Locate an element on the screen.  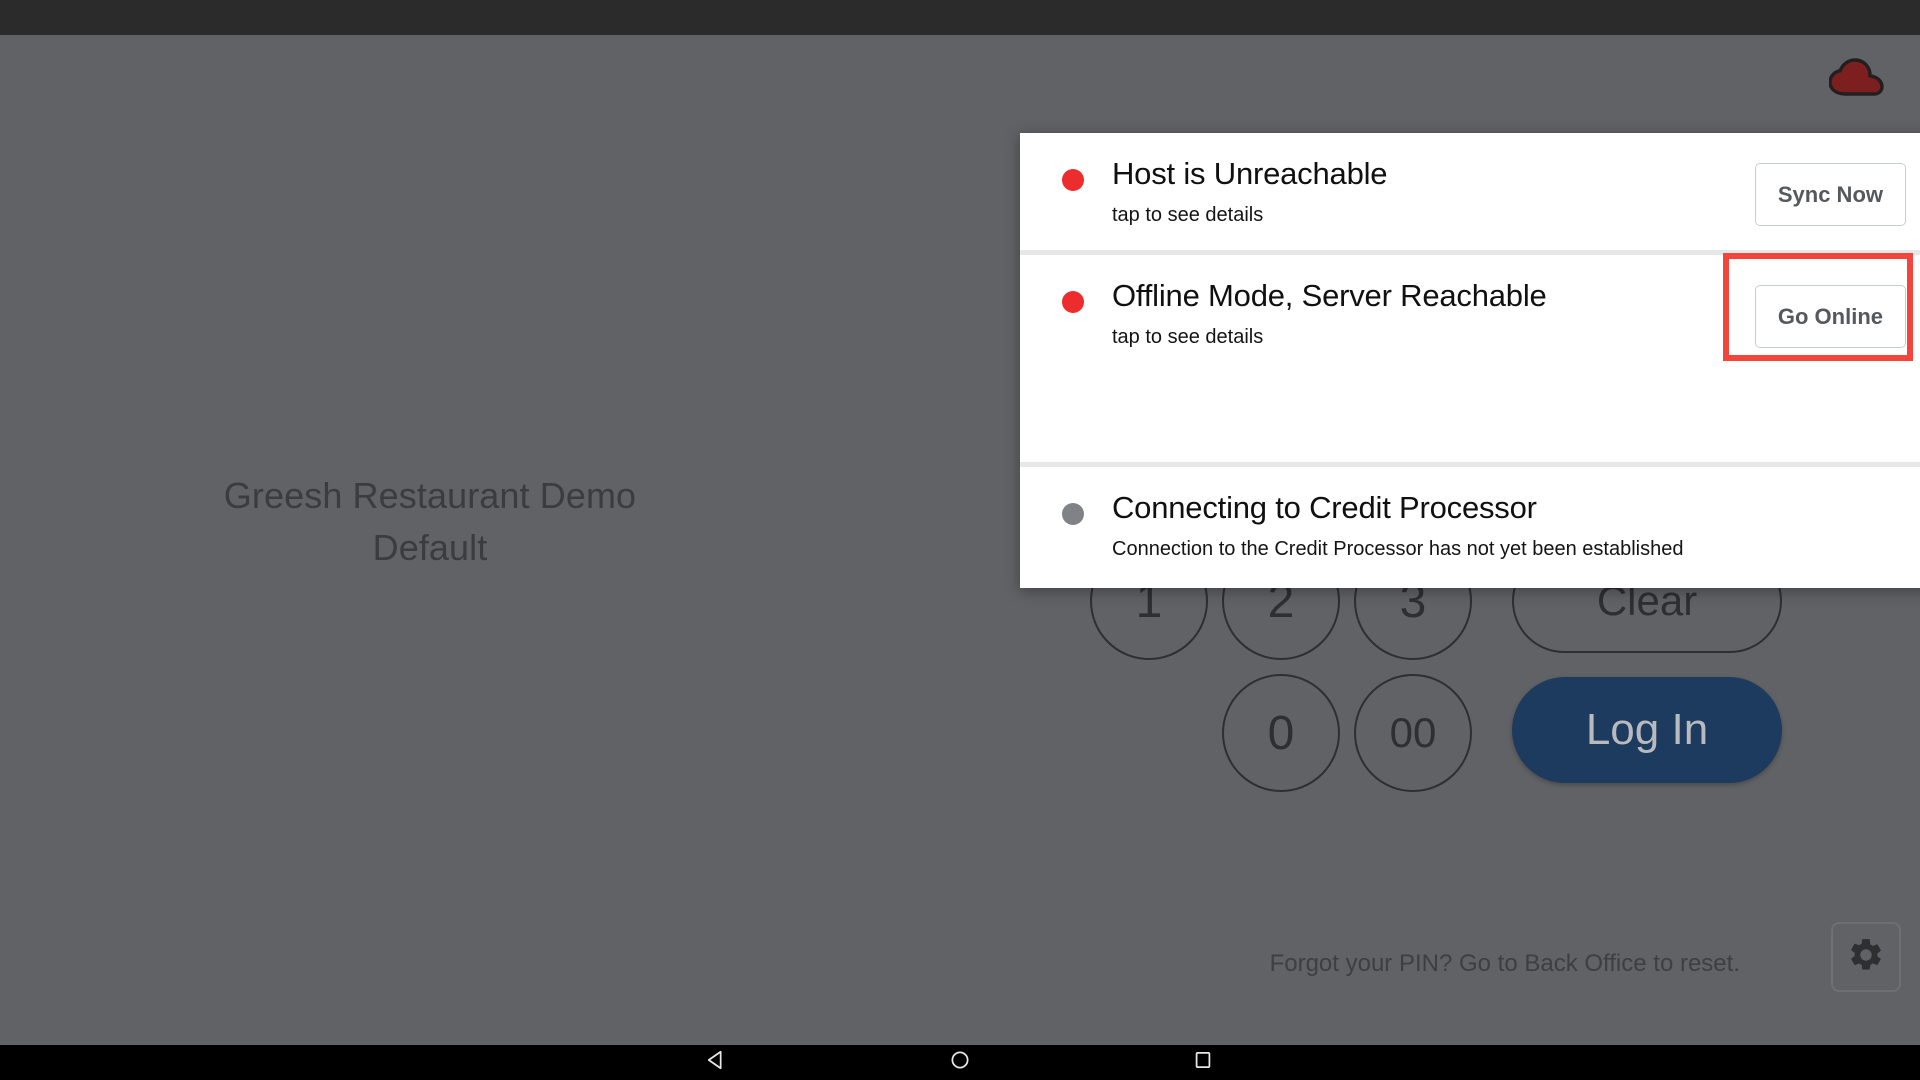
gear-icon is located at coordinates (1866, 957).